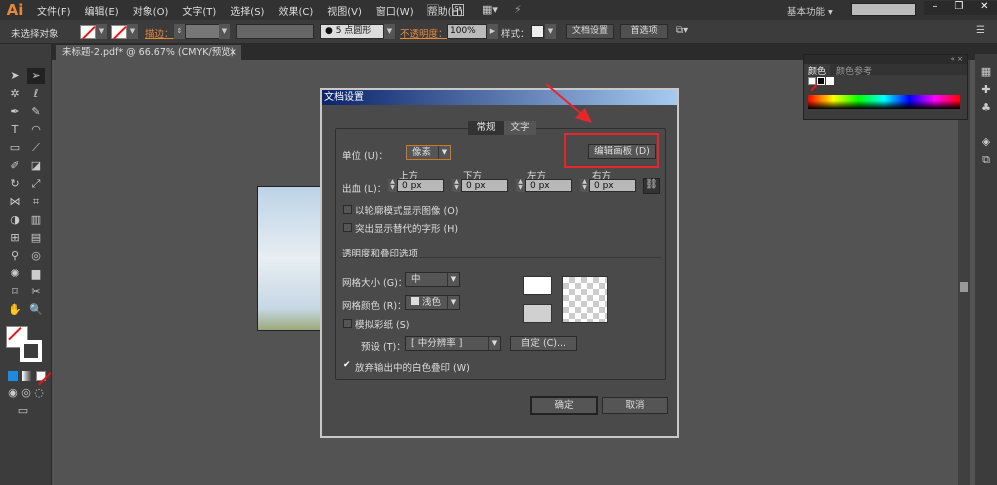 The image size is (997, 485). Describe the element at coordinates (812, 81) in the screenshot. I see `none-swatch` at that location.